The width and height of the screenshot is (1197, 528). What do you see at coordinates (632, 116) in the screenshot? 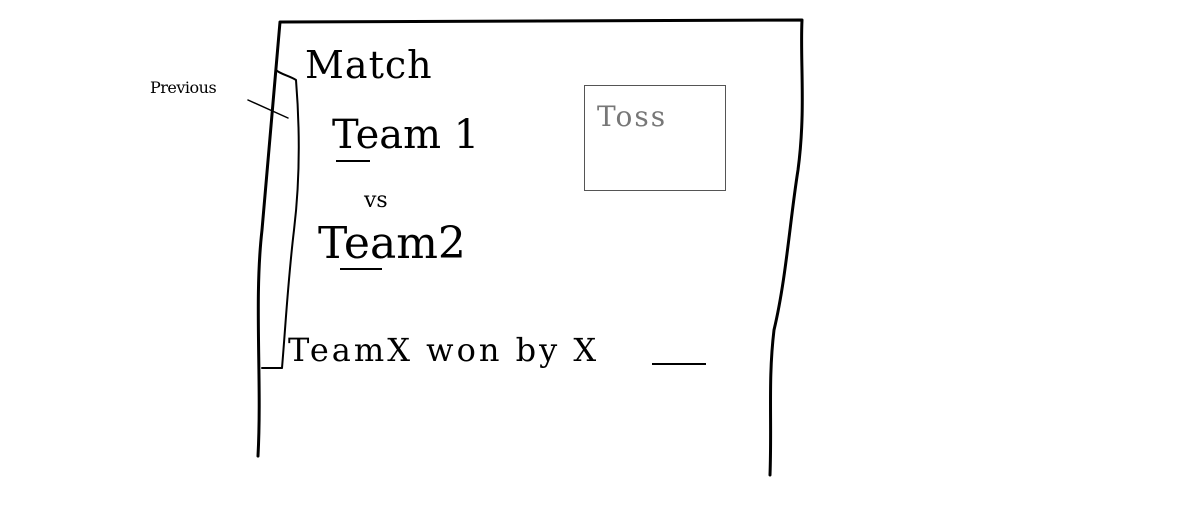
I see `toss-label: Toss` at bounding box center [632, 116].